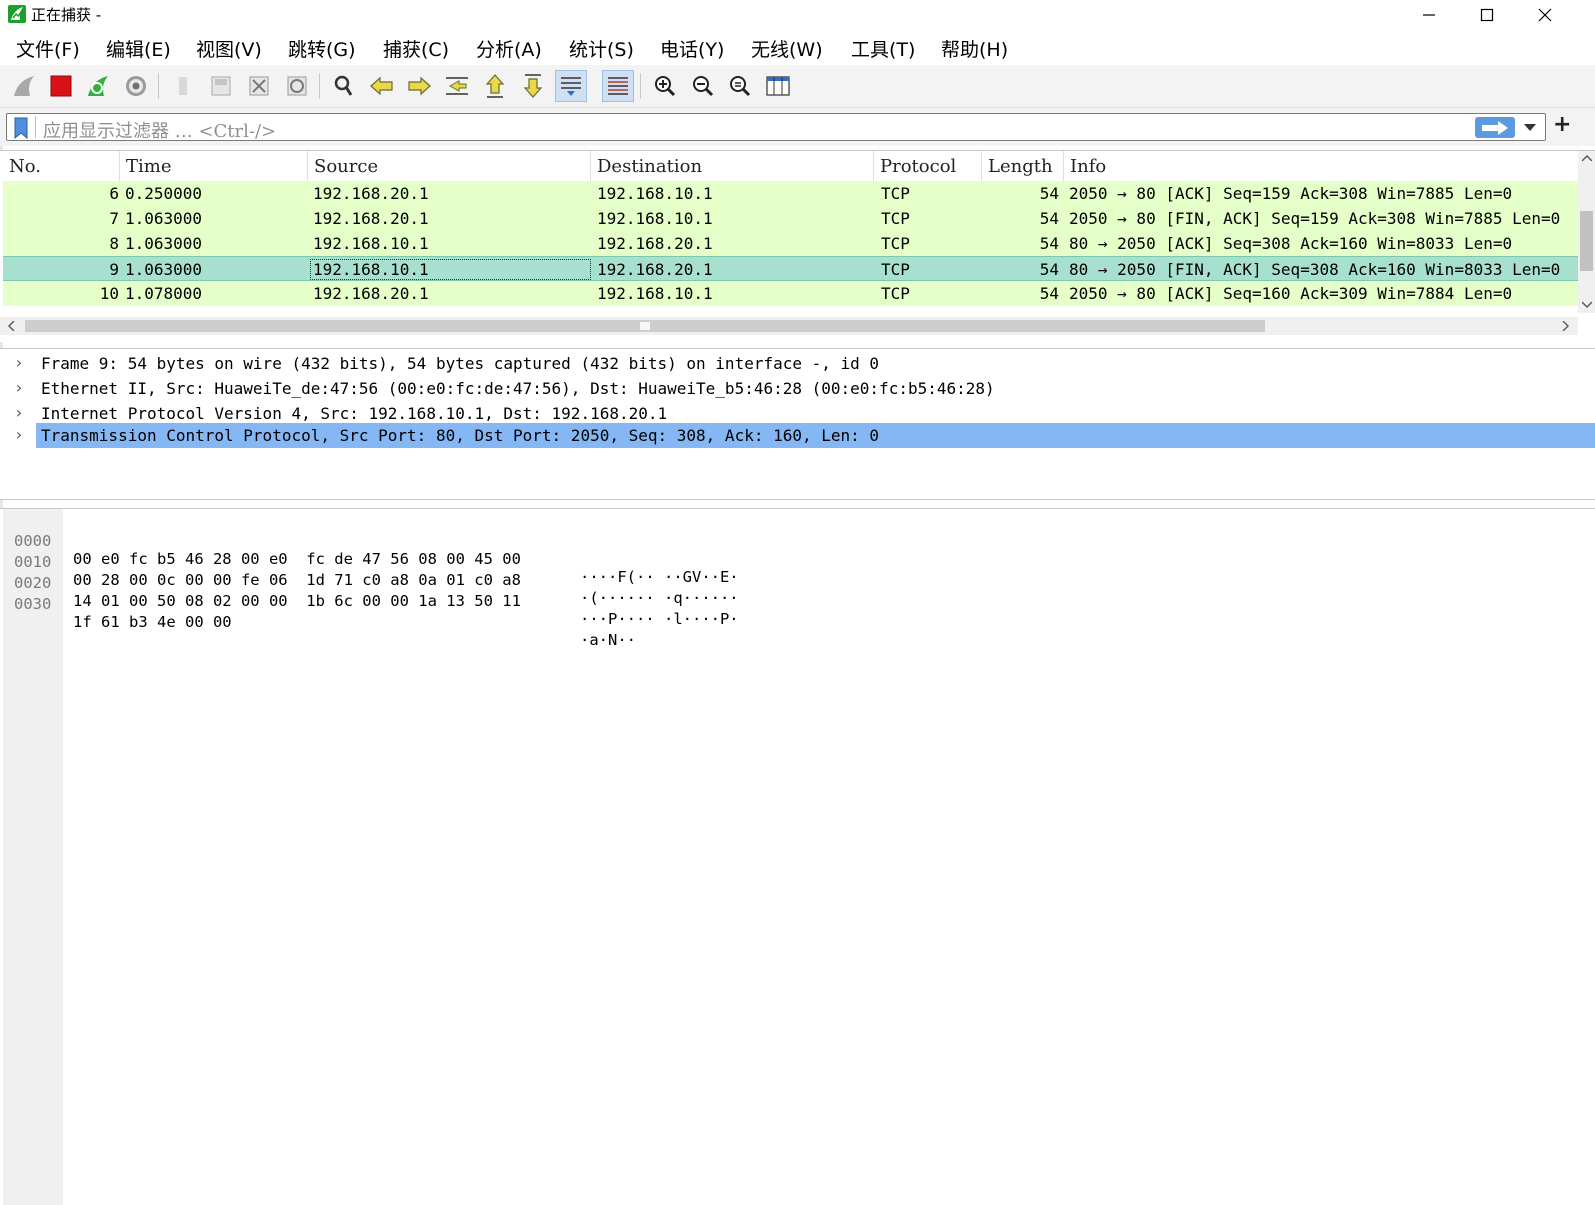  Describe the element at coordinates (382, 86) in the screenshot. I see `go-back-button` at that location.